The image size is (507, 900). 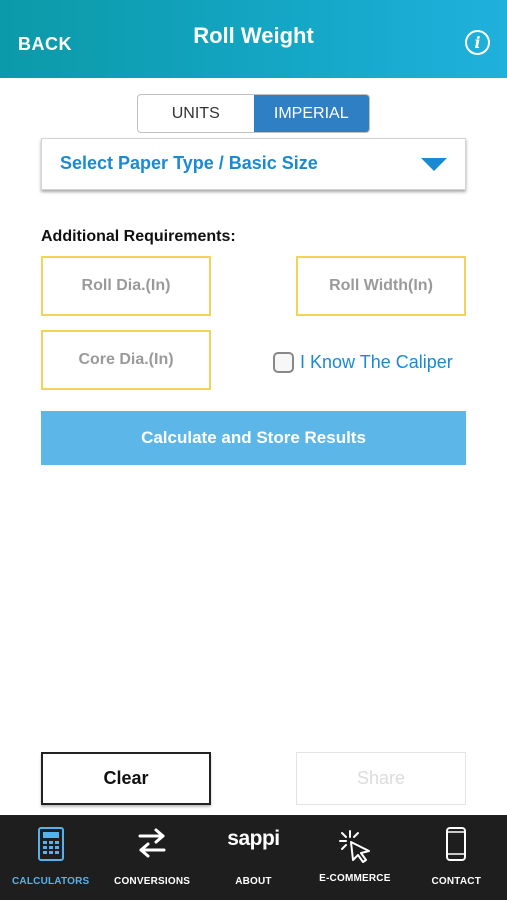 I want to click on info-icon: i, so click(x=477, y=42).